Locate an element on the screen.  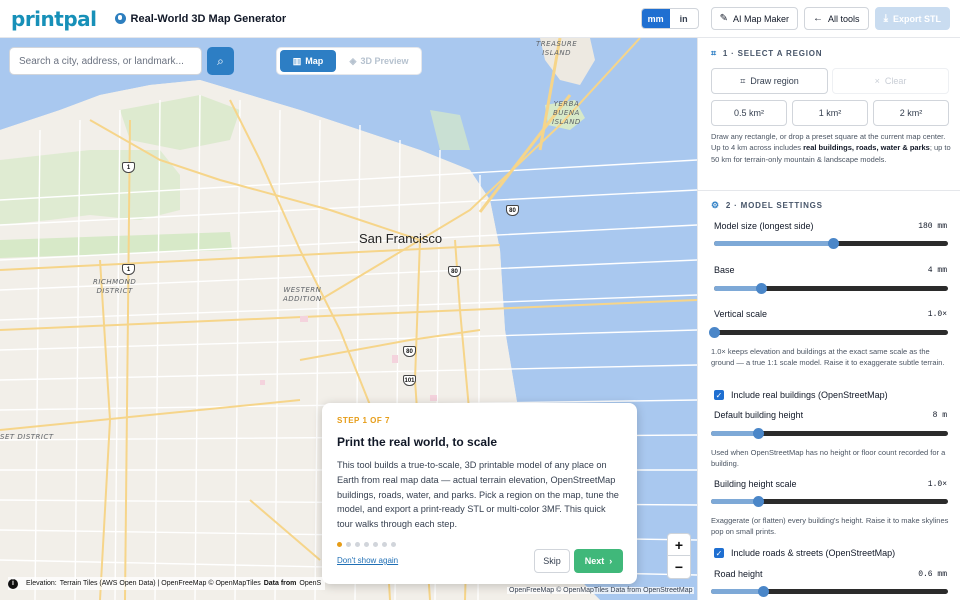
map-label-treasure-island: TREASURE ISLAND is located at coordinates (557, 48).